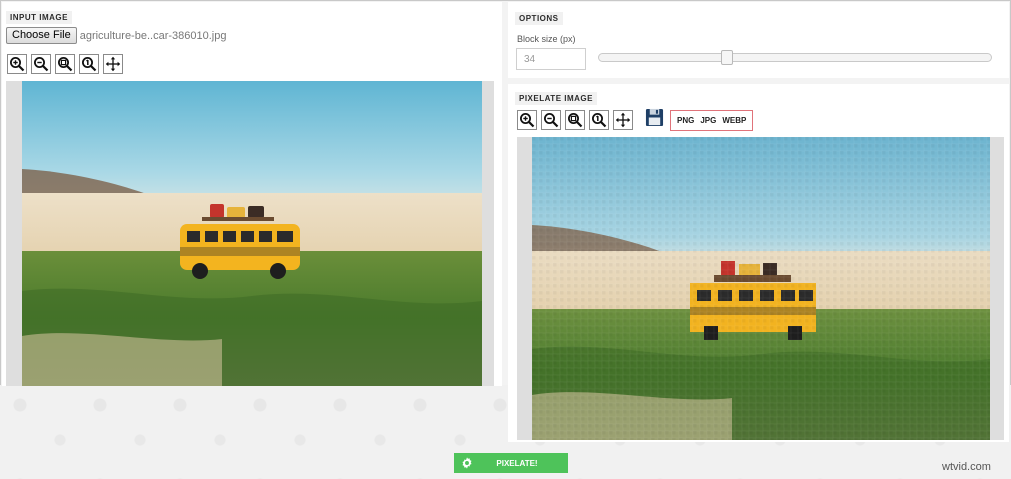  I want to click on gear-icon, so click(467, 463).